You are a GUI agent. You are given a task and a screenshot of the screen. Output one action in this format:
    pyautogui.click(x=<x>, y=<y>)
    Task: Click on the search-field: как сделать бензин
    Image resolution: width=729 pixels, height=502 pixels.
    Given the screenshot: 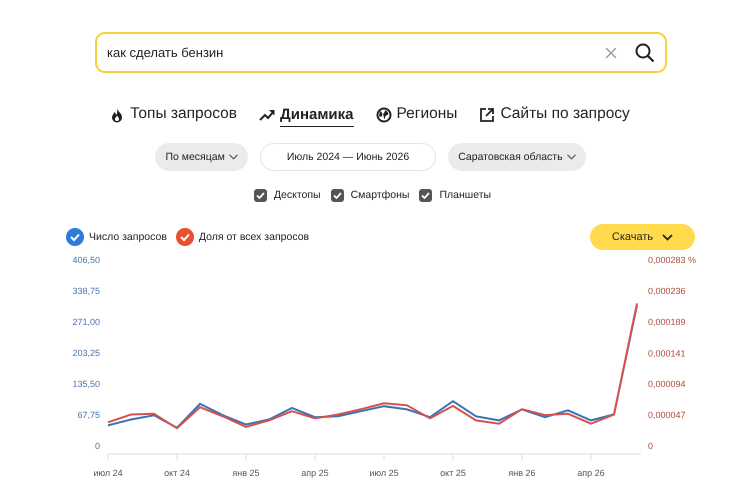 What is the action you would take?
    pyautogui.click(x=381, y=52)
    